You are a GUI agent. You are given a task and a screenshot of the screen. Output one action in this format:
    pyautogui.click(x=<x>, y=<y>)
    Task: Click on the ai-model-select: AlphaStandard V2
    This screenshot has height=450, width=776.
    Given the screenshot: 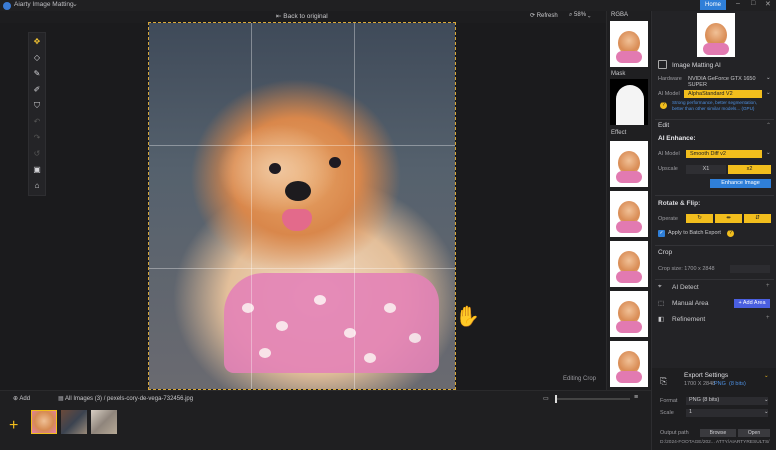 What is the action you would take?
    pyautogui.click(x=723, y=94)
    